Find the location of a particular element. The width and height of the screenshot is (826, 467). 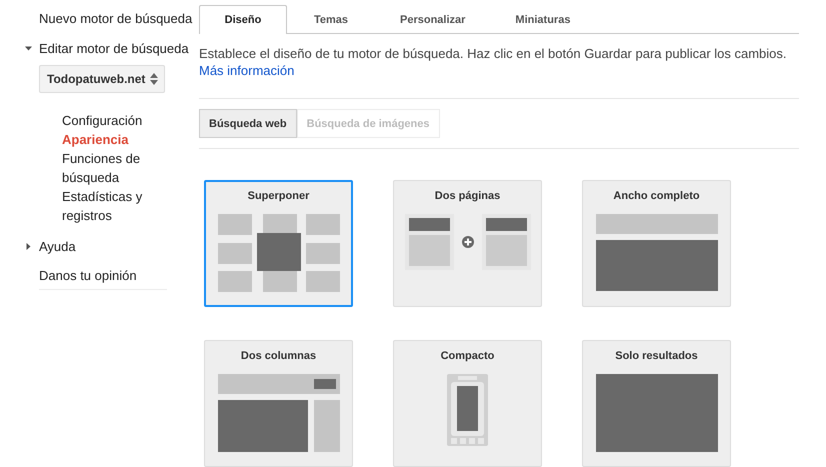

layout-card: Solo resultados is located at coordinates (656, 403).